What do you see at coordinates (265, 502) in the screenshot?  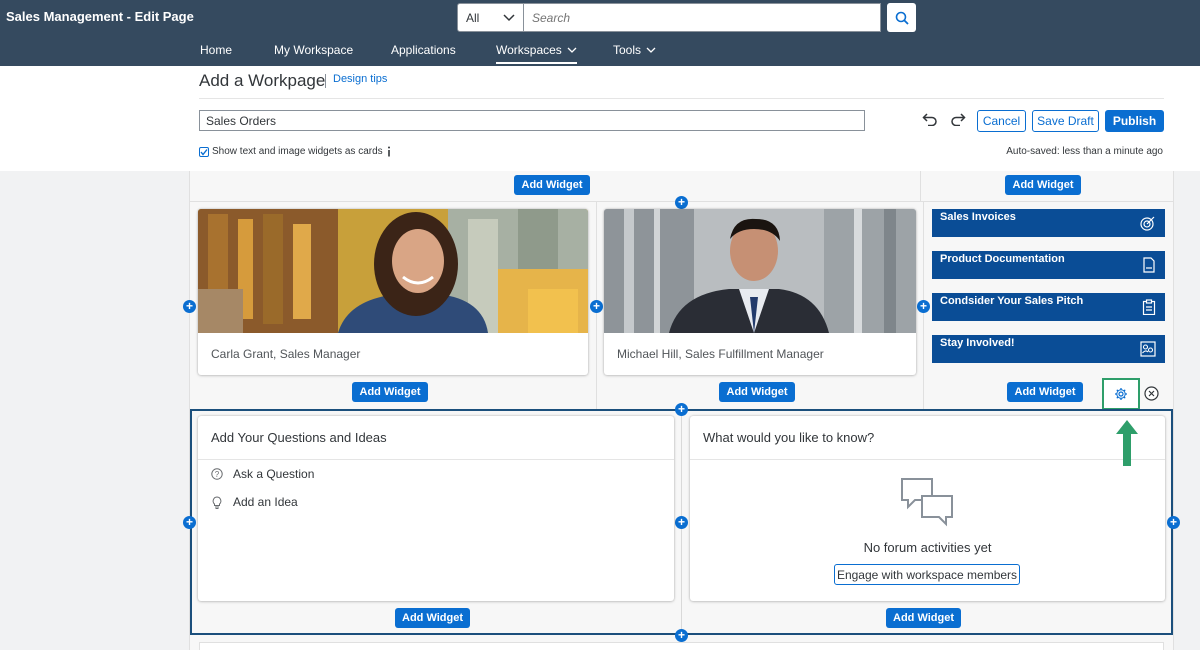 I see `add-idea-label: Add an Idea` at bounding box center [265, 502].